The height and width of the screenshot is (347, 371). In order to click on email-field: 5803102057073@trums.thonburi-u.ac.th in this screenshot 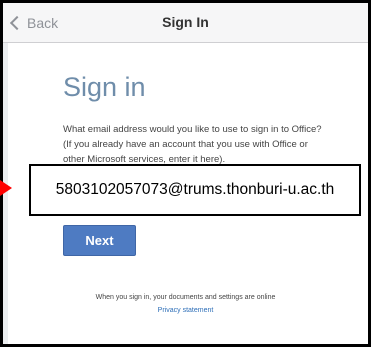, I will do `click(195, 190)`.